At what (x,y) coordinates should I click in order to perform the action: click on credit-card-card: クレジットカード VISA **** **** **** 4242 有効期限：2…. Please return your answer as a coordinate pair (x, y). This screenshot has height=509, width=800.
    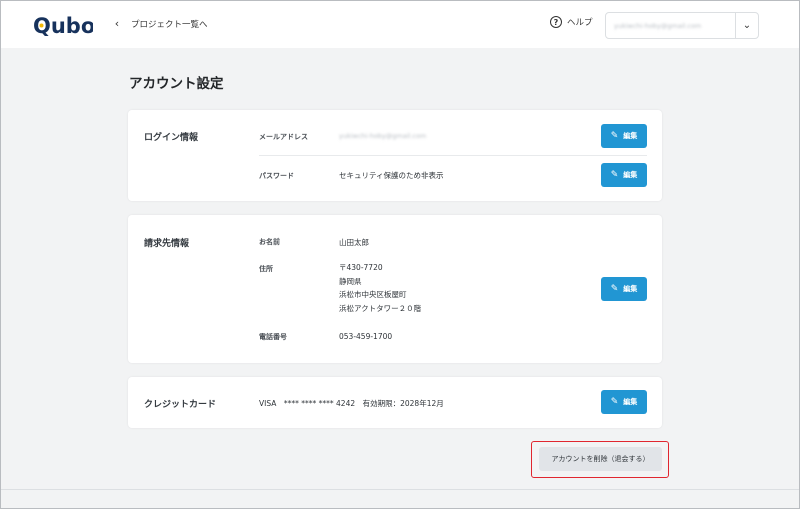
    Looking at the image, I should click on (395, 402).